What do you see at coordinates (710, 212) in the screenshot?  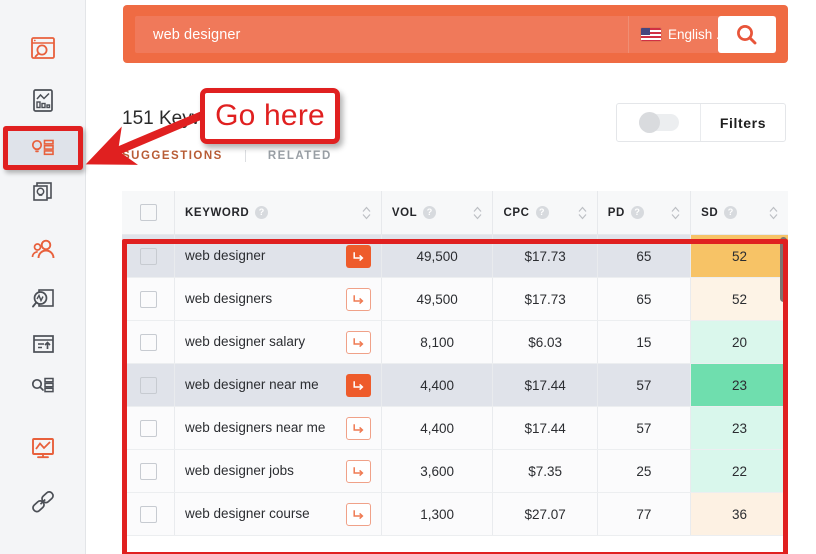 I see `header-sd-label: SD` at bounding box center [710, 212].